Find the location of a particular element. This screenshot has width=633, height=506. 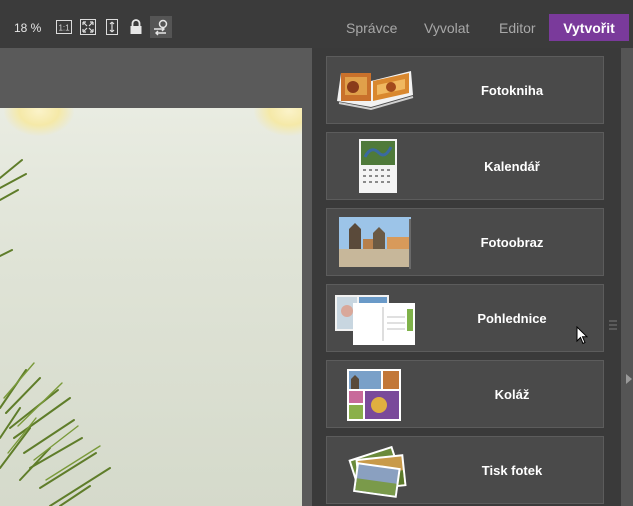

create-item-kalendar: Kalendář is located at coordinates (465, 166).